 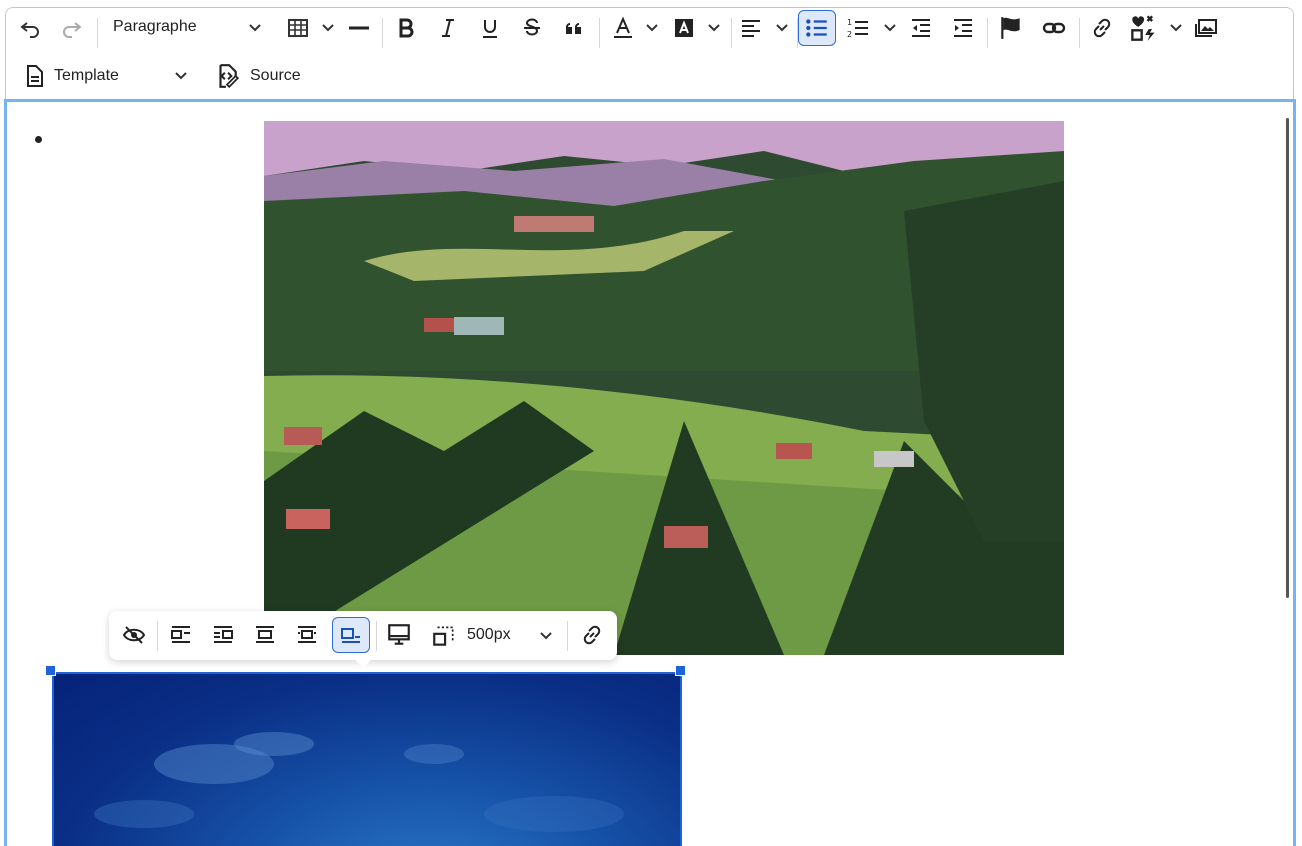 What do you see at coordinates (871, 28) in the screenshot?
I see `numbered-list-dropdown: 12` at bounding box center [871, 28].